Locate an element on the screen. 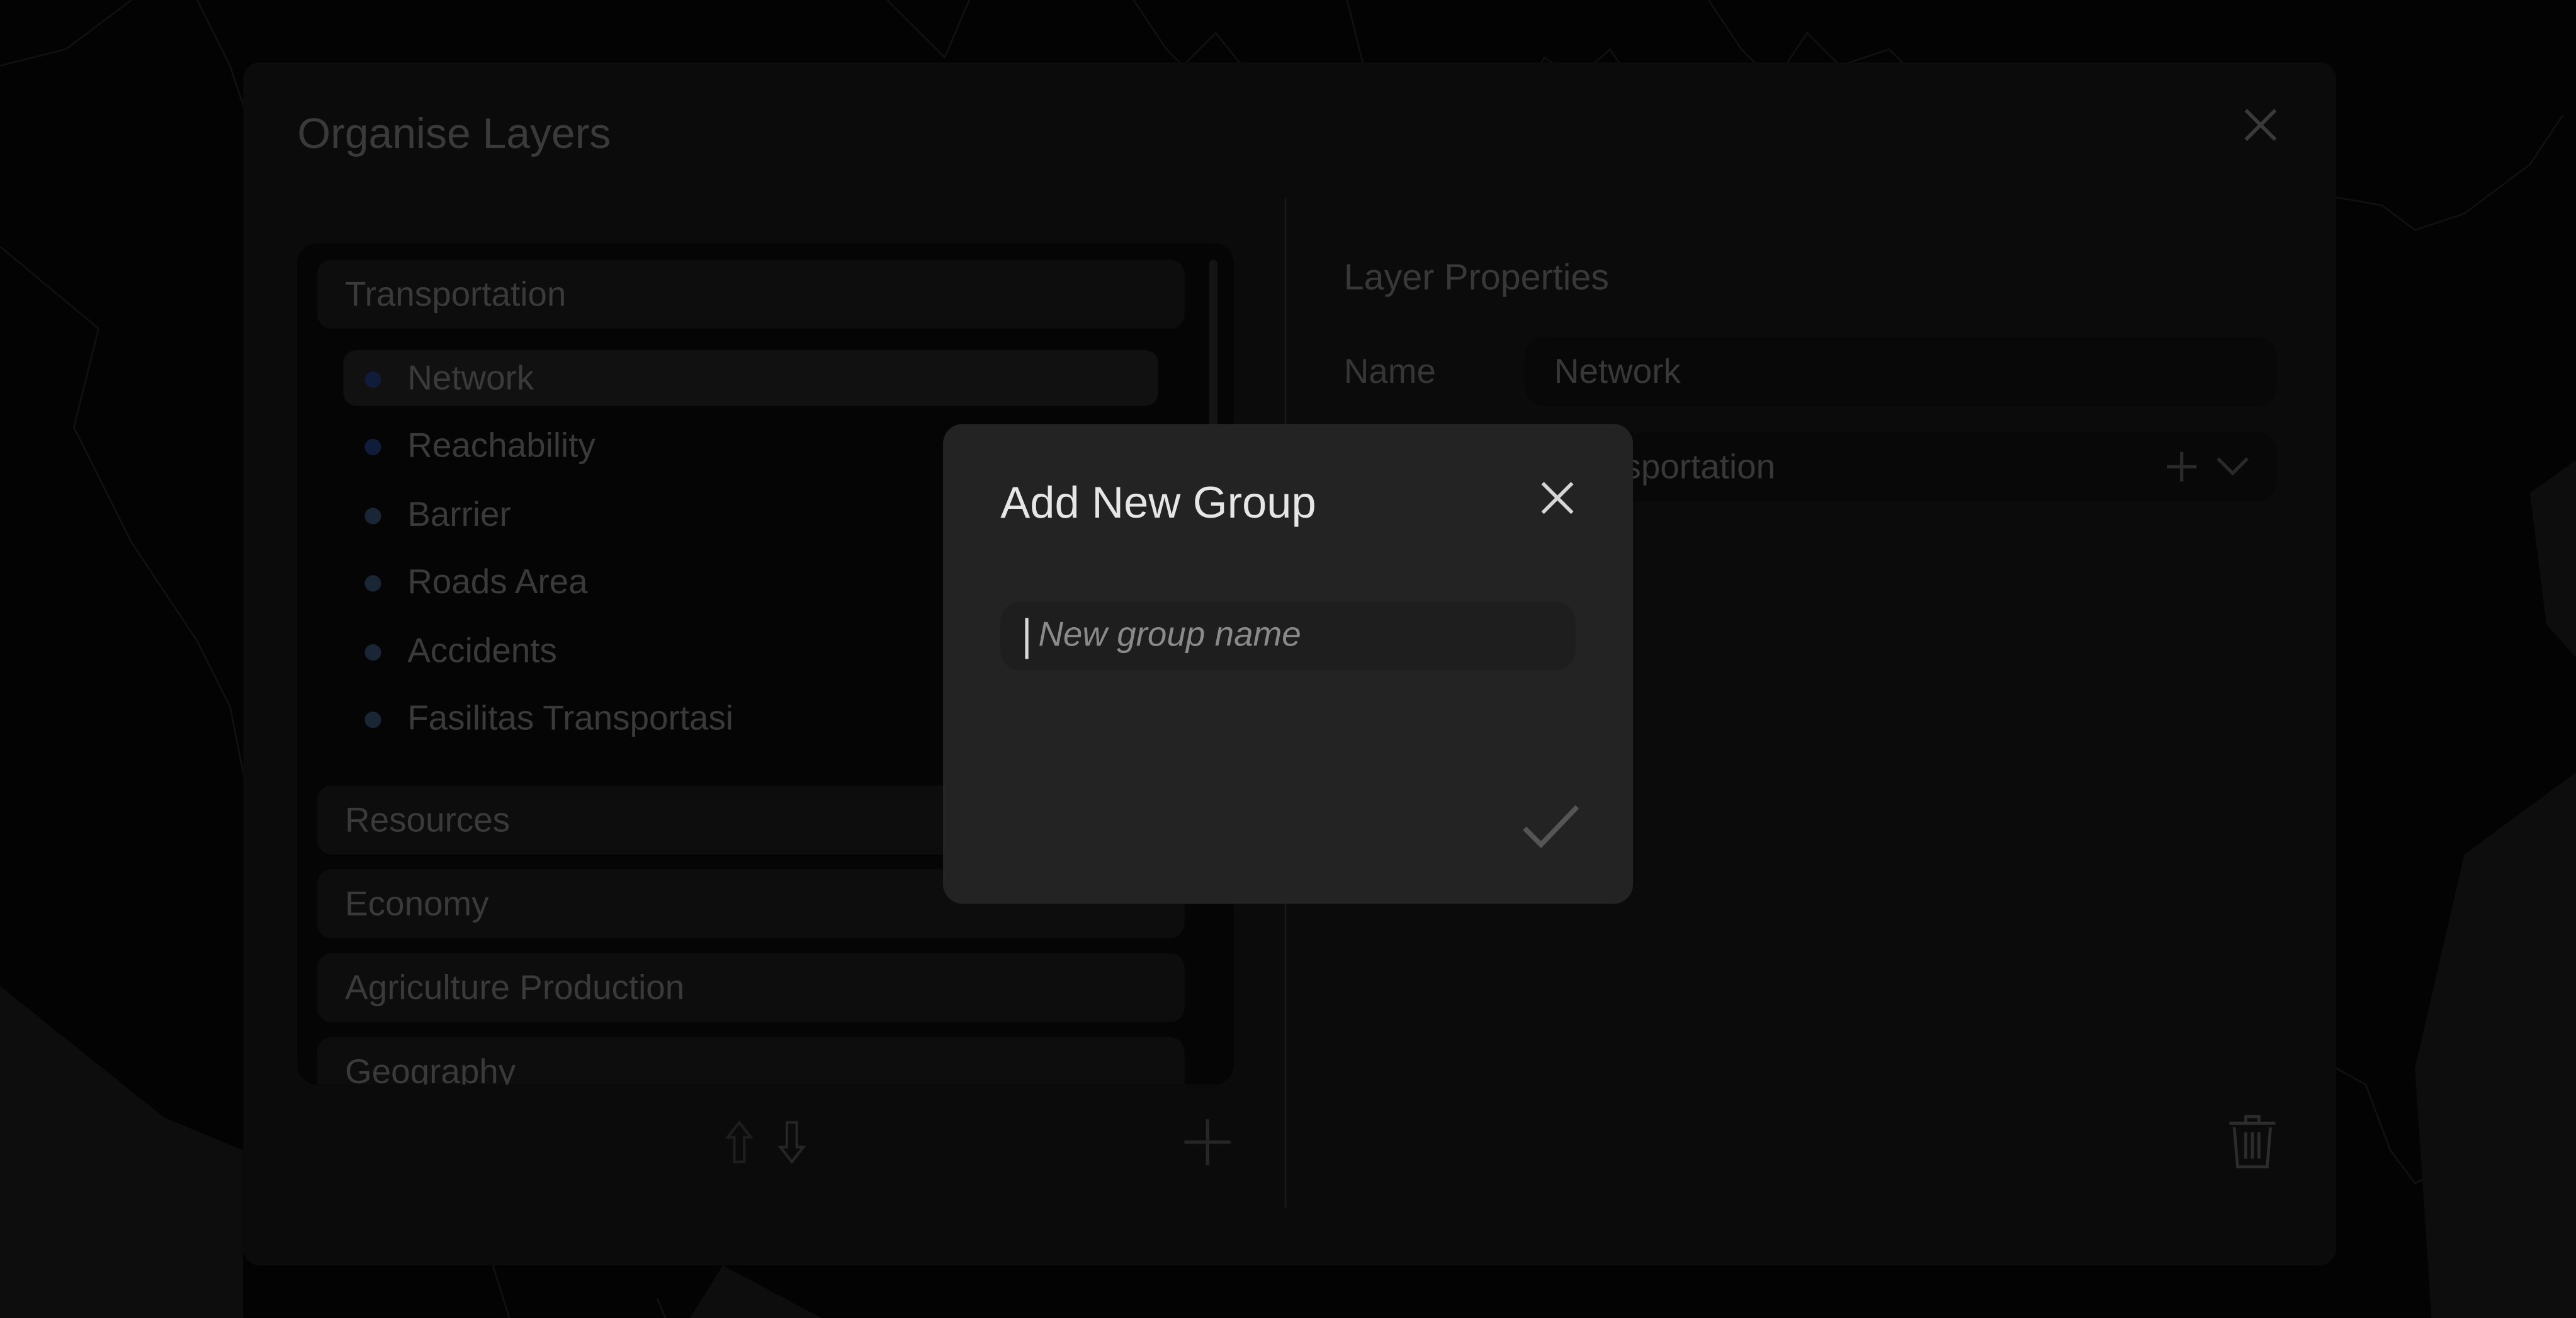 The height and width of the screenshot is (1318, 2576). close-icon is located at coordinates (1558, 498).